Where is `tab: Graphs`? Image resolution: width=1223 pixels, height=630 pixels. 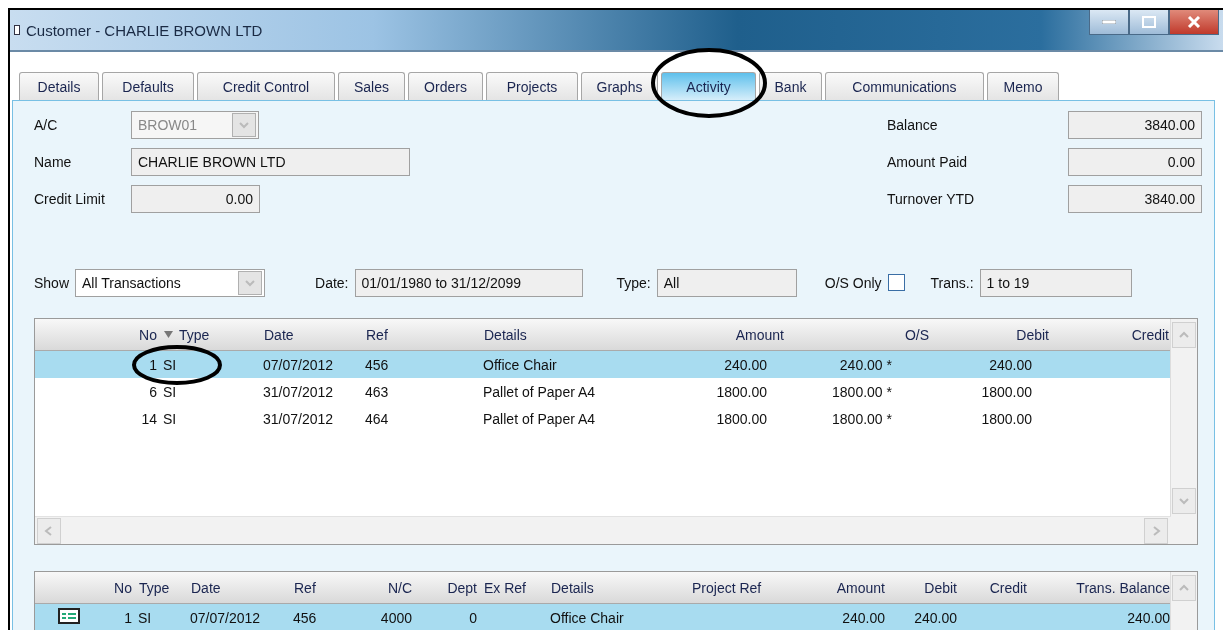 tab: Graphs is located at coordinates (619, 86).